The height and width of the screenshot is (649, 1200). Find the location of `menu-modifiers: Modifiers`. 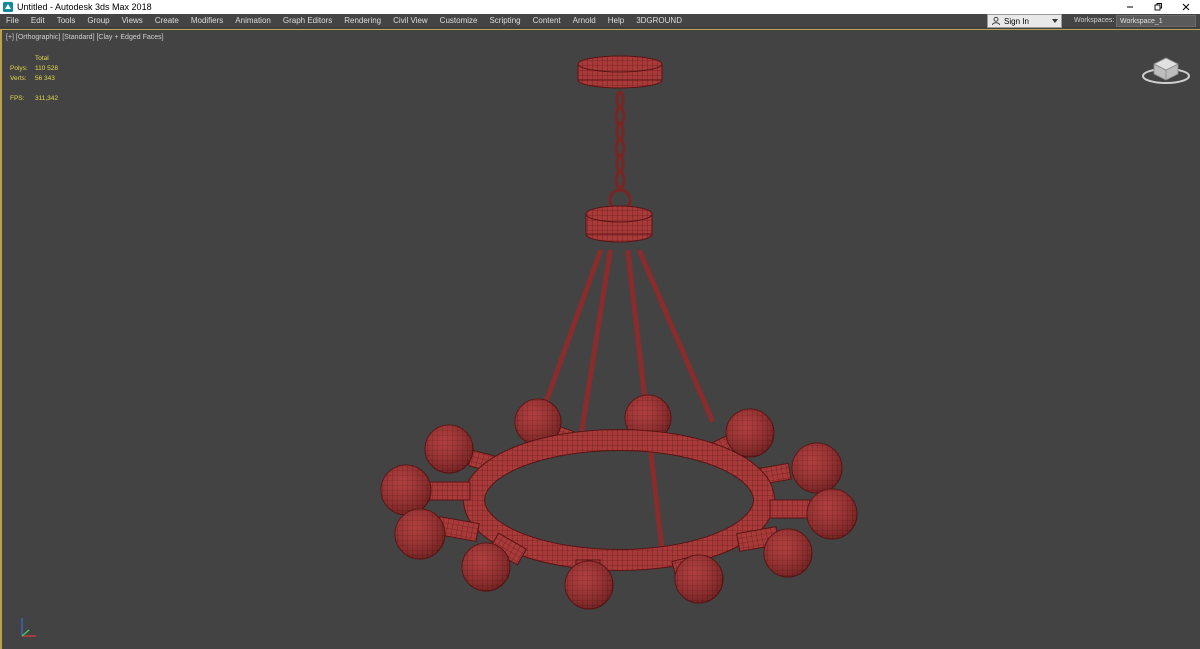

menu-modifiers: Modifiers is located at coordinates (207, 21).